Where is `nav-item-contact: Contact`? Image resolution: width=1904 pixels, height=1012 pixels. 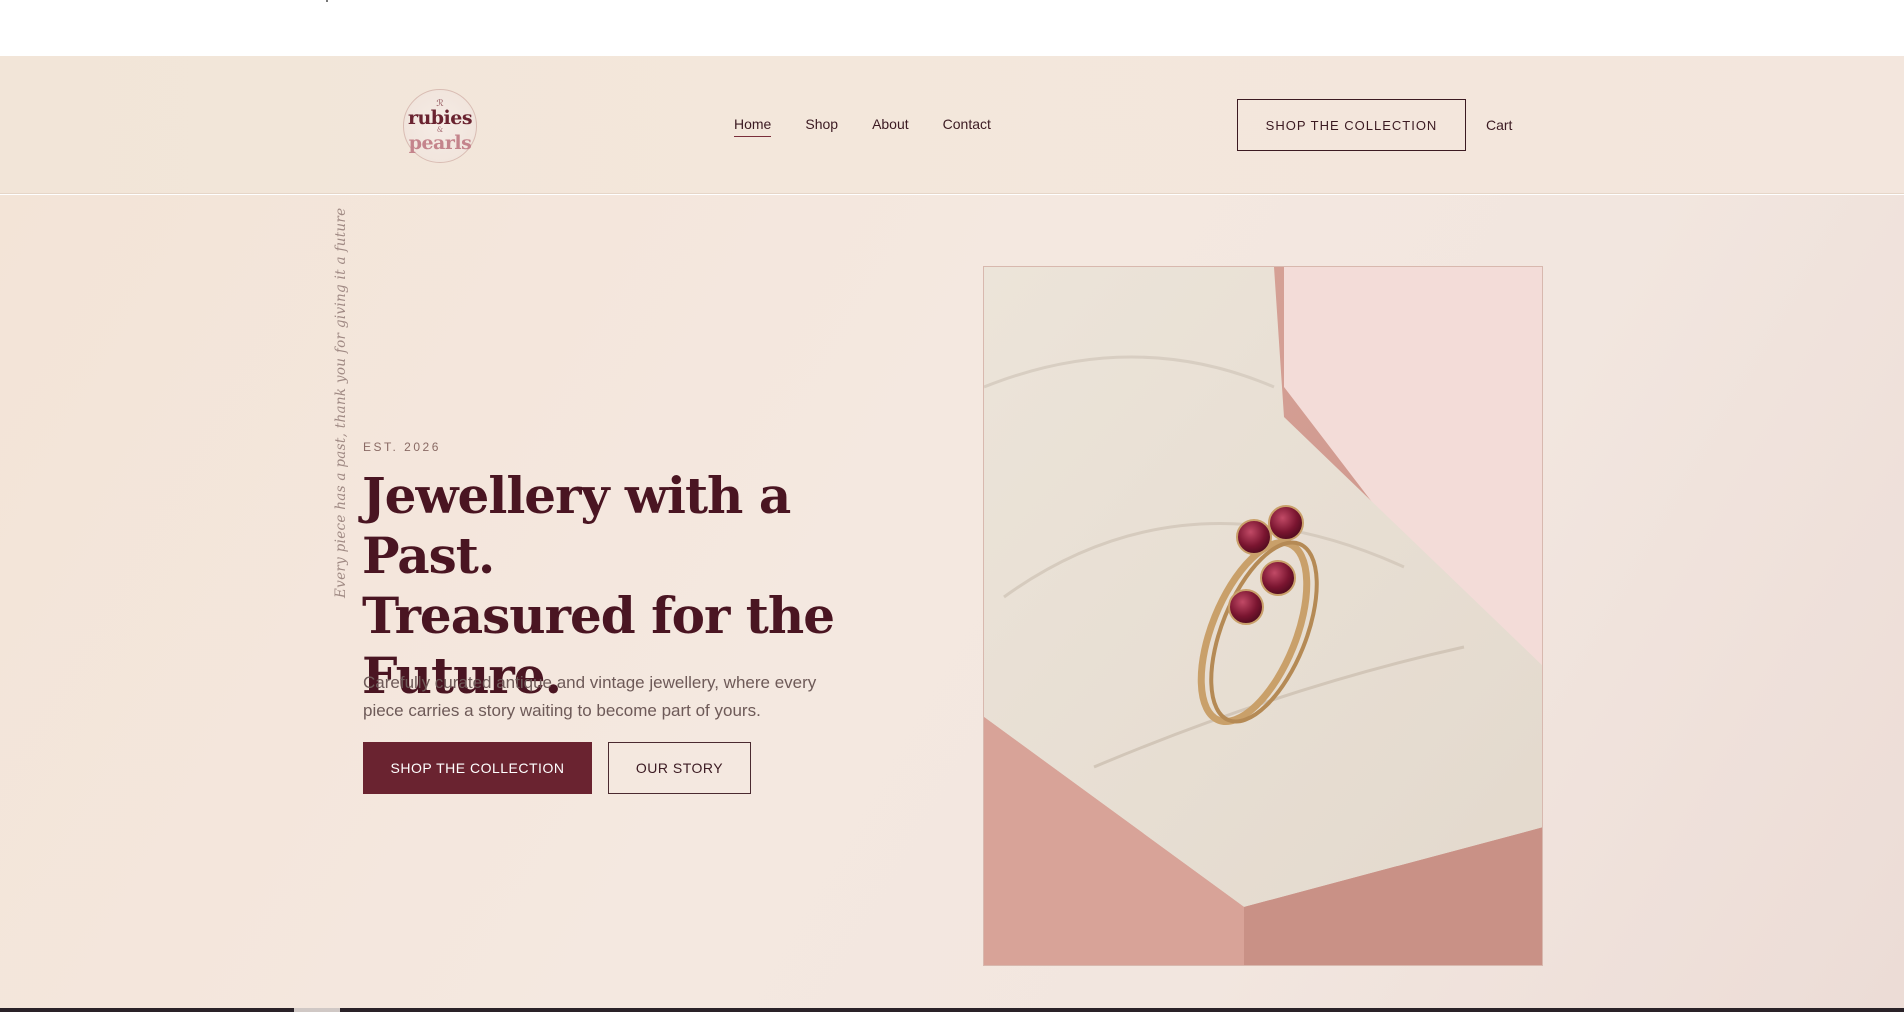
nav-item-contact: Contact is located at coordinates (967, 126).